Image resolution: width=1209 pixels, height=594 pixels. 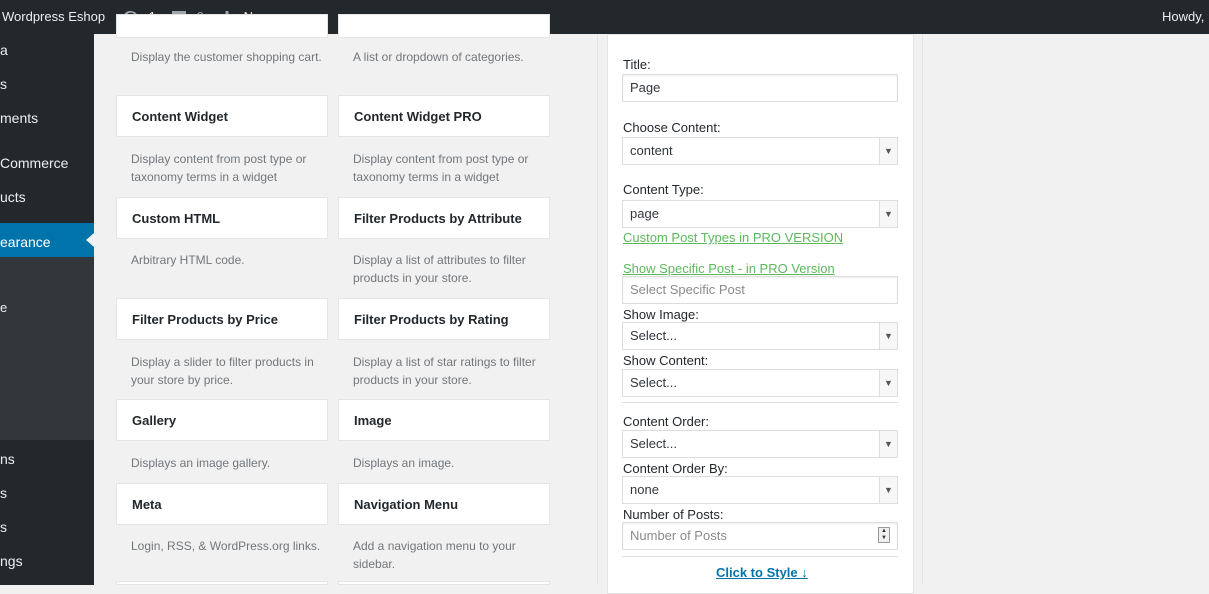 What do you see at coordinates (47, 493) in the screenshot?
I see `sidebar-item-users: s` at bounding box center [47, 493].